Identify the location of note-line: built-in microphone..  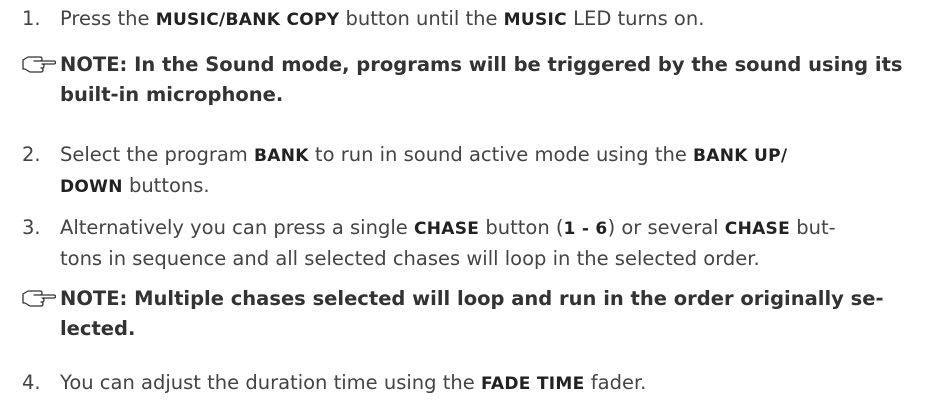
(172, 94).